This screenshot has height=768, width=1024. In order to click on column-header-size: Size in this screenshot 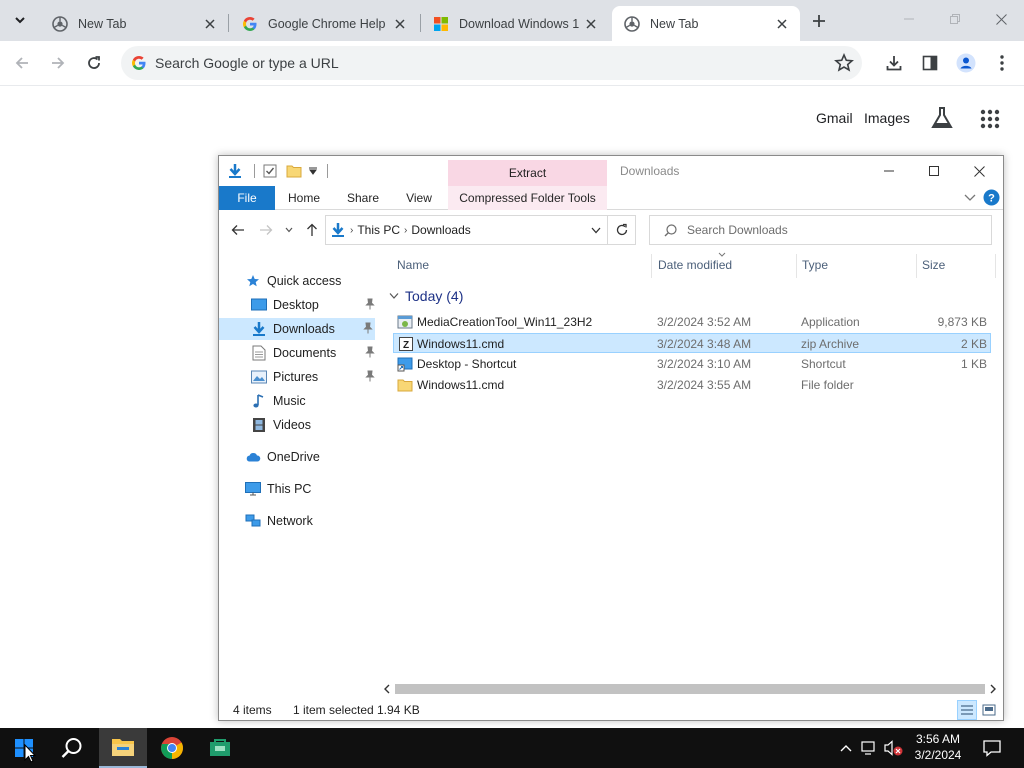, I will do `click(933, 265)`.